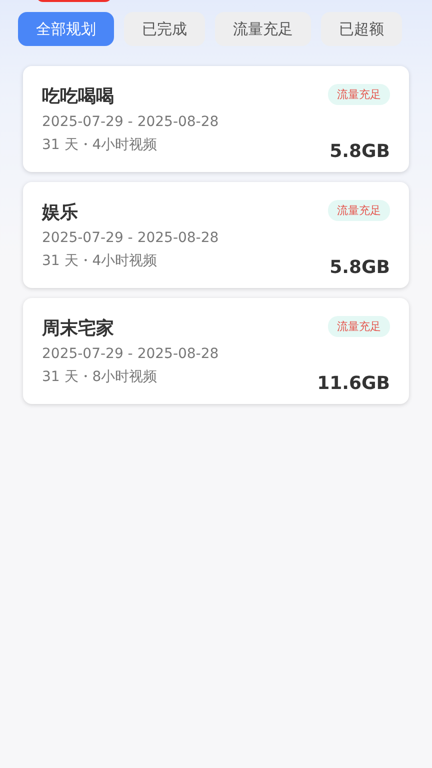  What do you see at coordinates (100, 377) in the screenshot?
I see `plan-detail: 31 天・8小时视频` at bounding box center [100, 377].